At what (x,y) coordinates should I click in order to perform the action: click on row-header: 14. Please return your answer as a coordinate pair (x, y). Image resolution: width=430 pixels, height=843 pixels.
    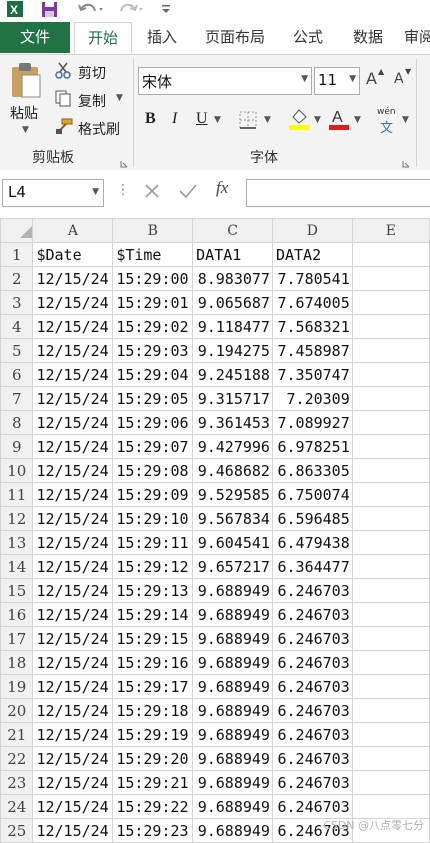
    Looking at the image, I should click on (17, 566).